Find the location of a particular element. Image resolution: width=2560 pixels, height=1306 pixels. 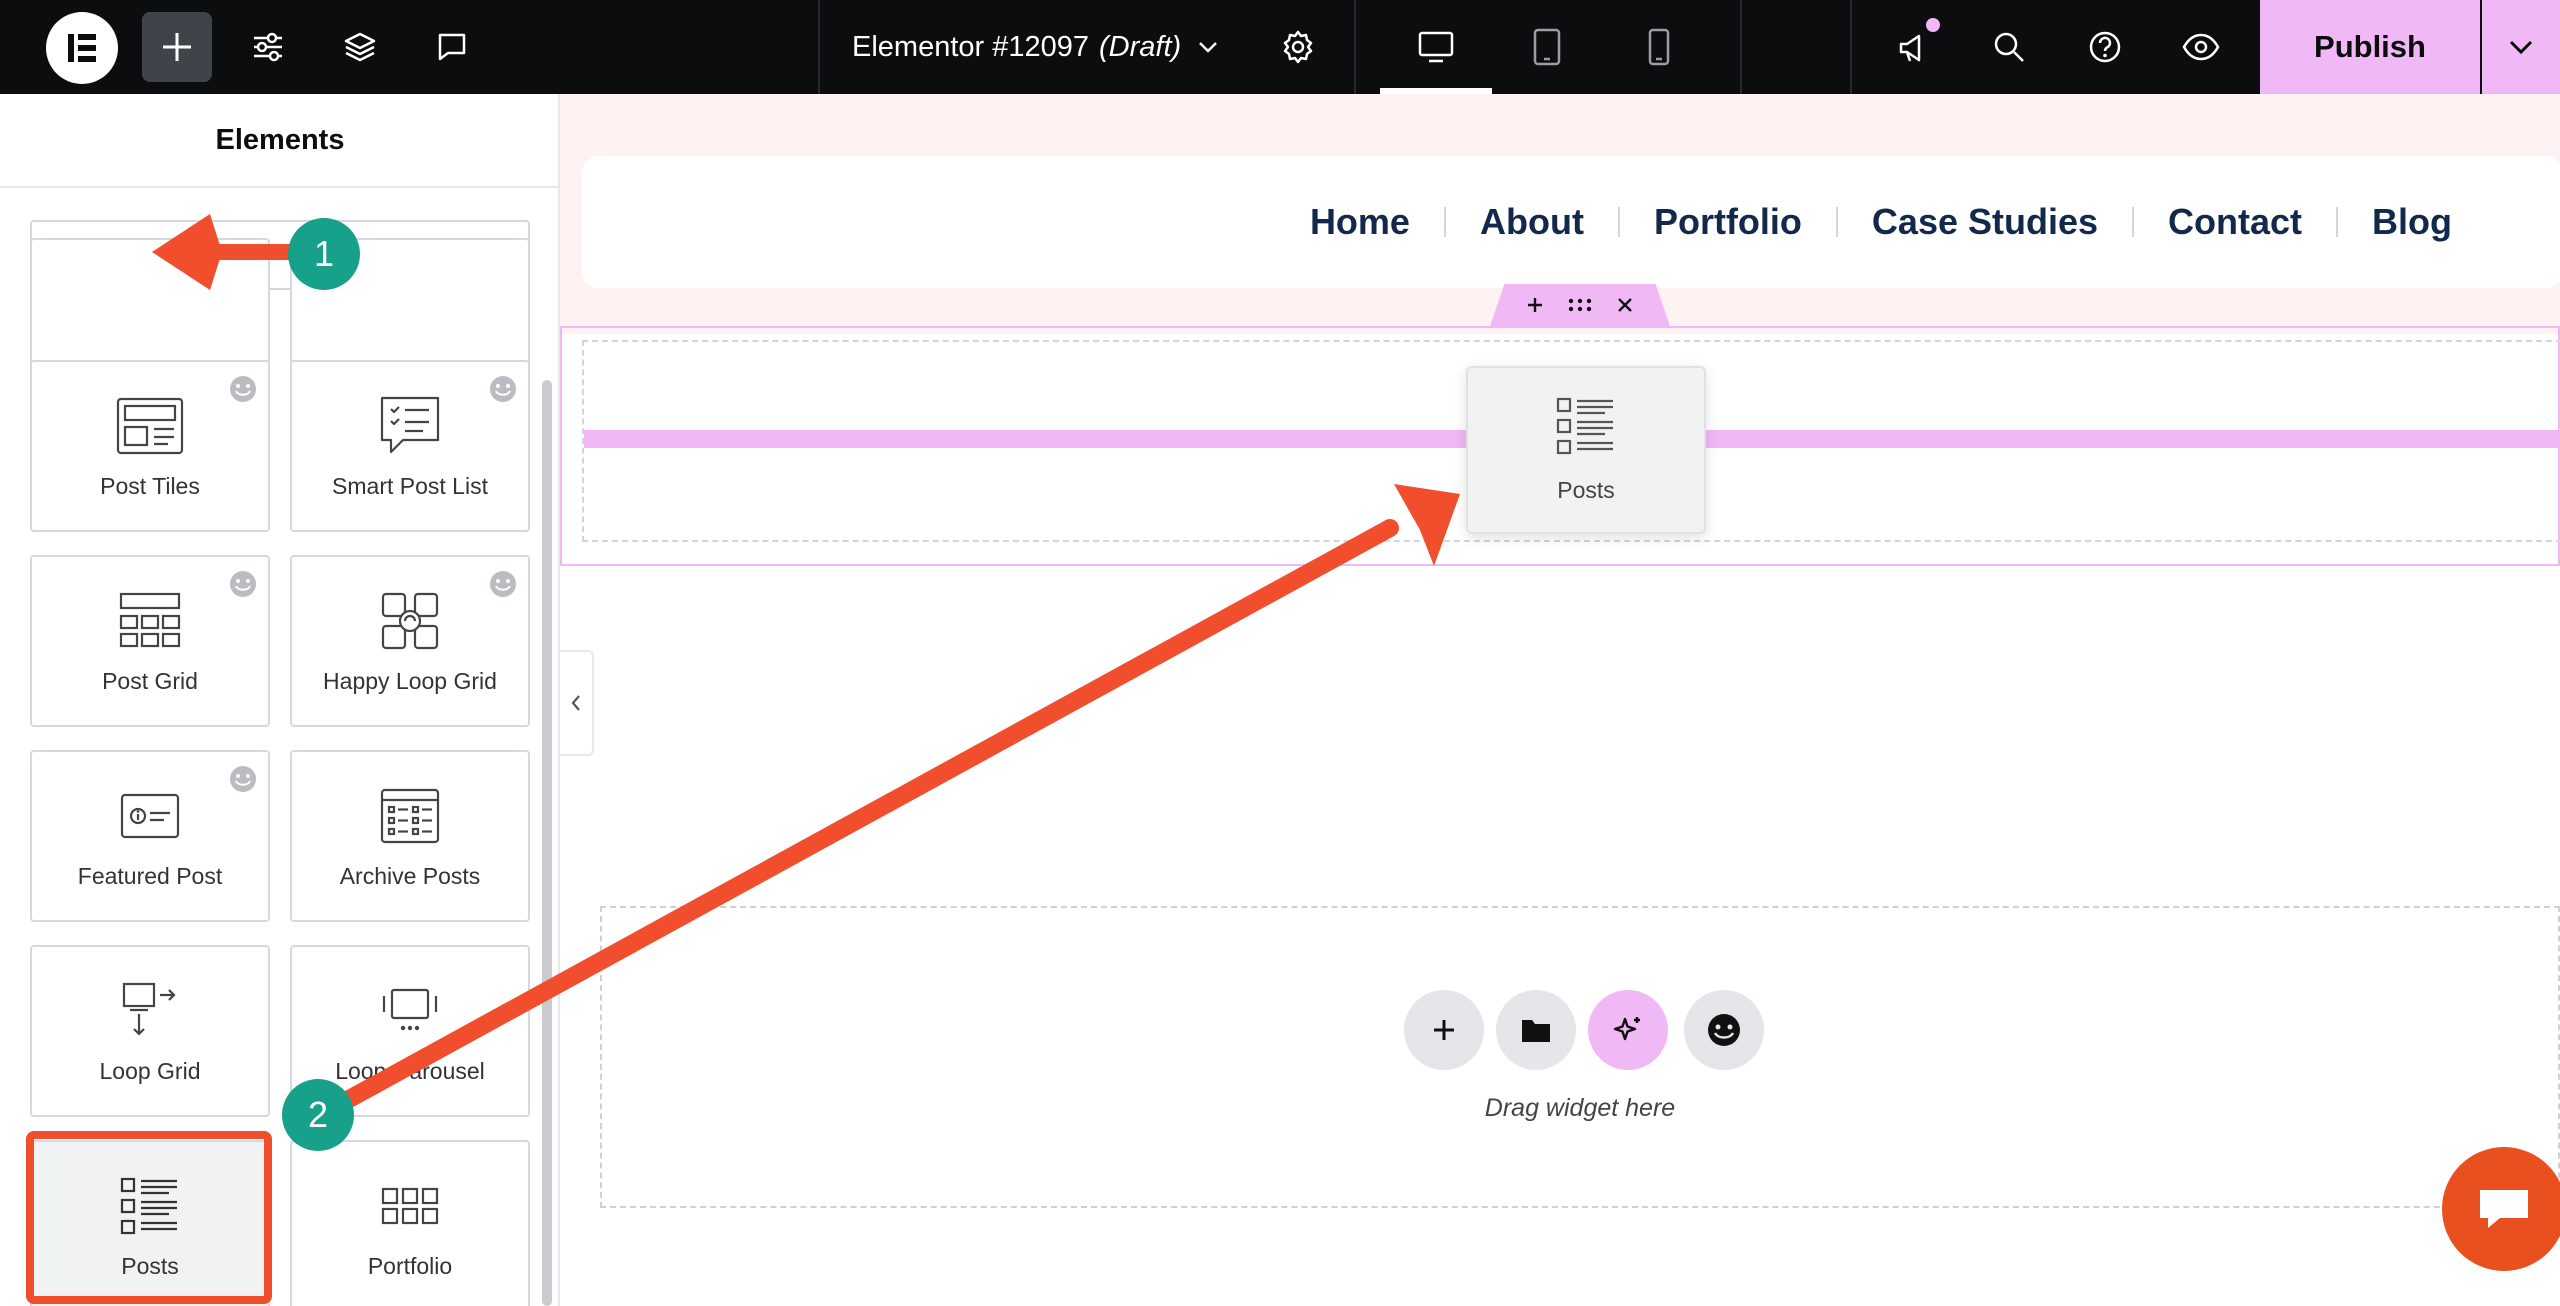

archive-posts-icon is located at coordinates (410, 816).